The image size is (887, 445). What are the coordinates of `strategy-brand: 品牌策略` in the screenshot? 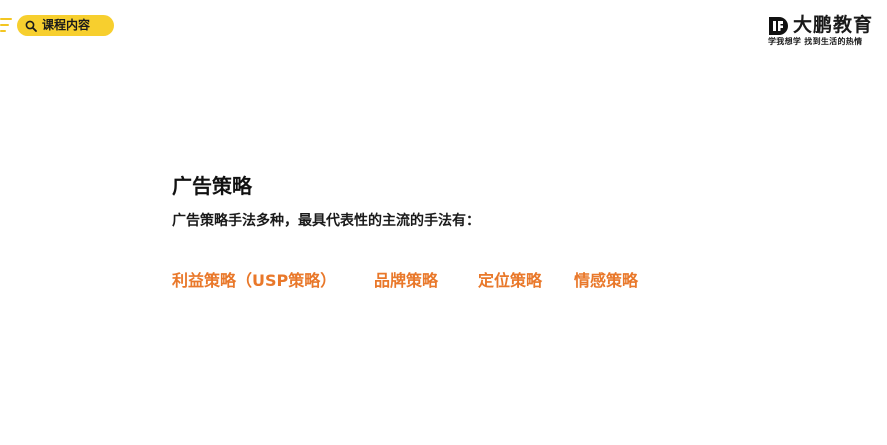 It's located at (406, 280).